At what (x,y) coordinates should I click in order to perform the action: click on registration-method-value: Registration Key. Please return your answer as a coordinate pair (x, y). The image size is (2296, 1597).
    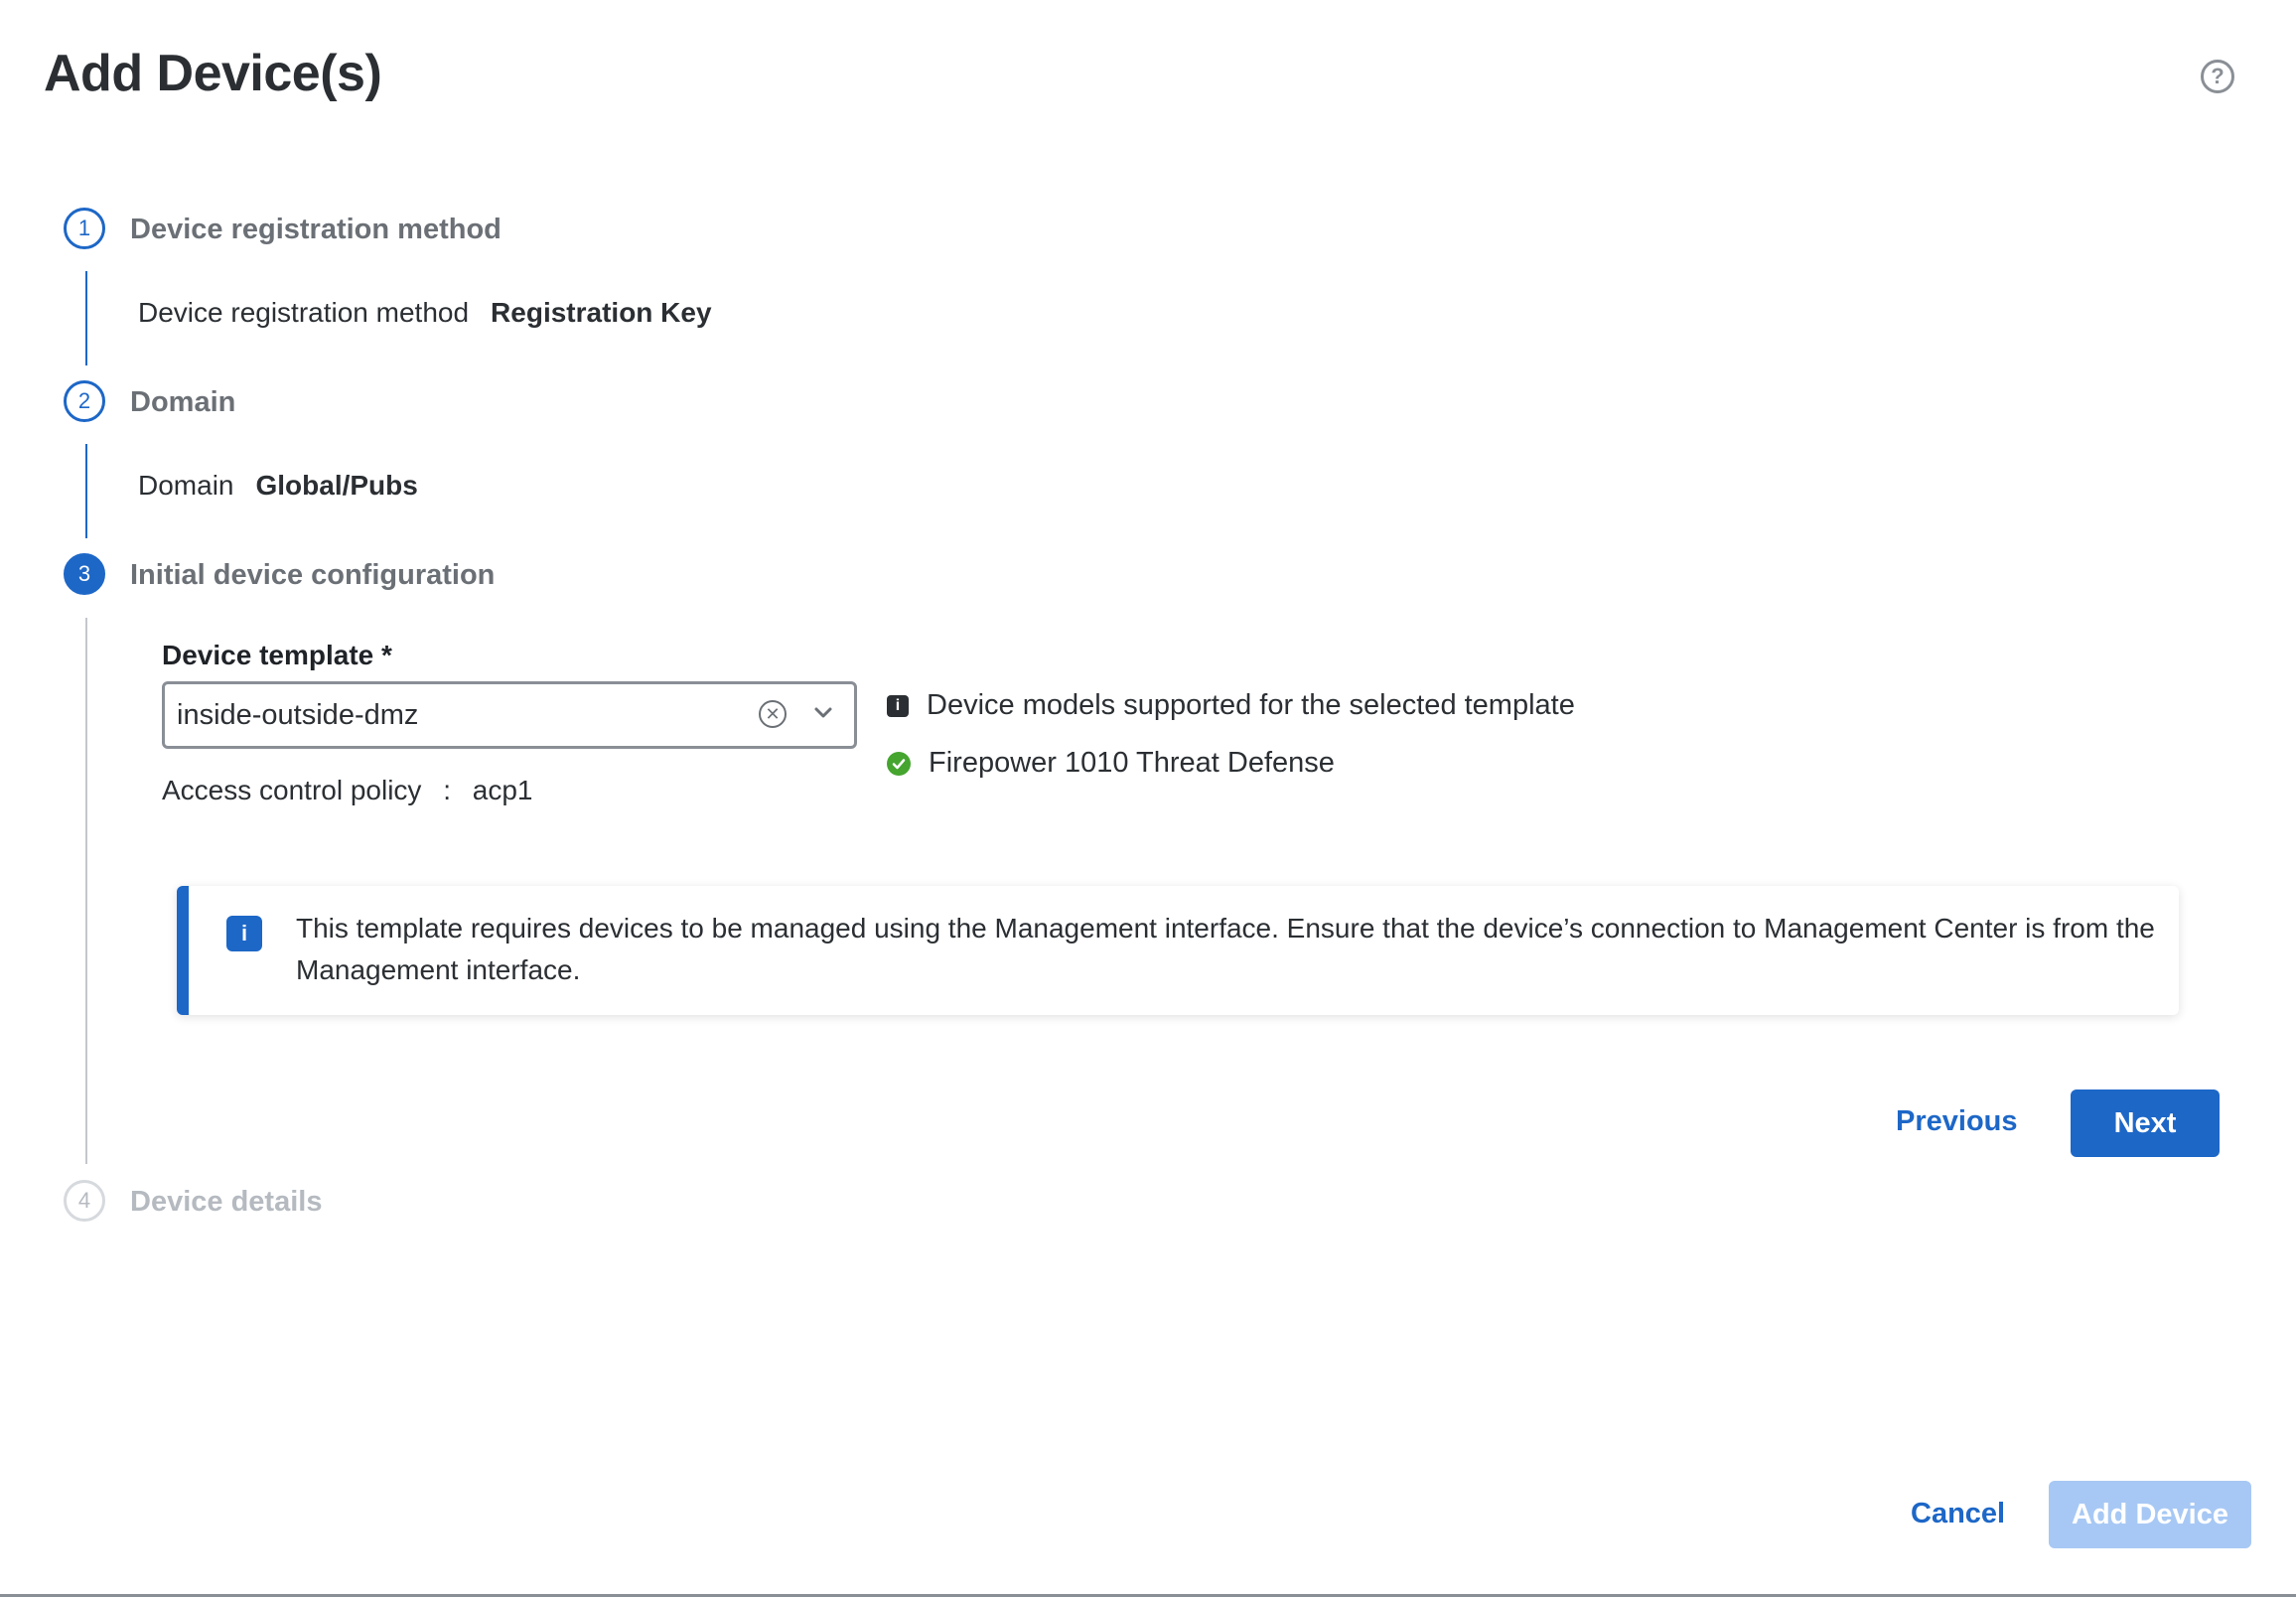
    Looking at the image, I should click on (601, 312).